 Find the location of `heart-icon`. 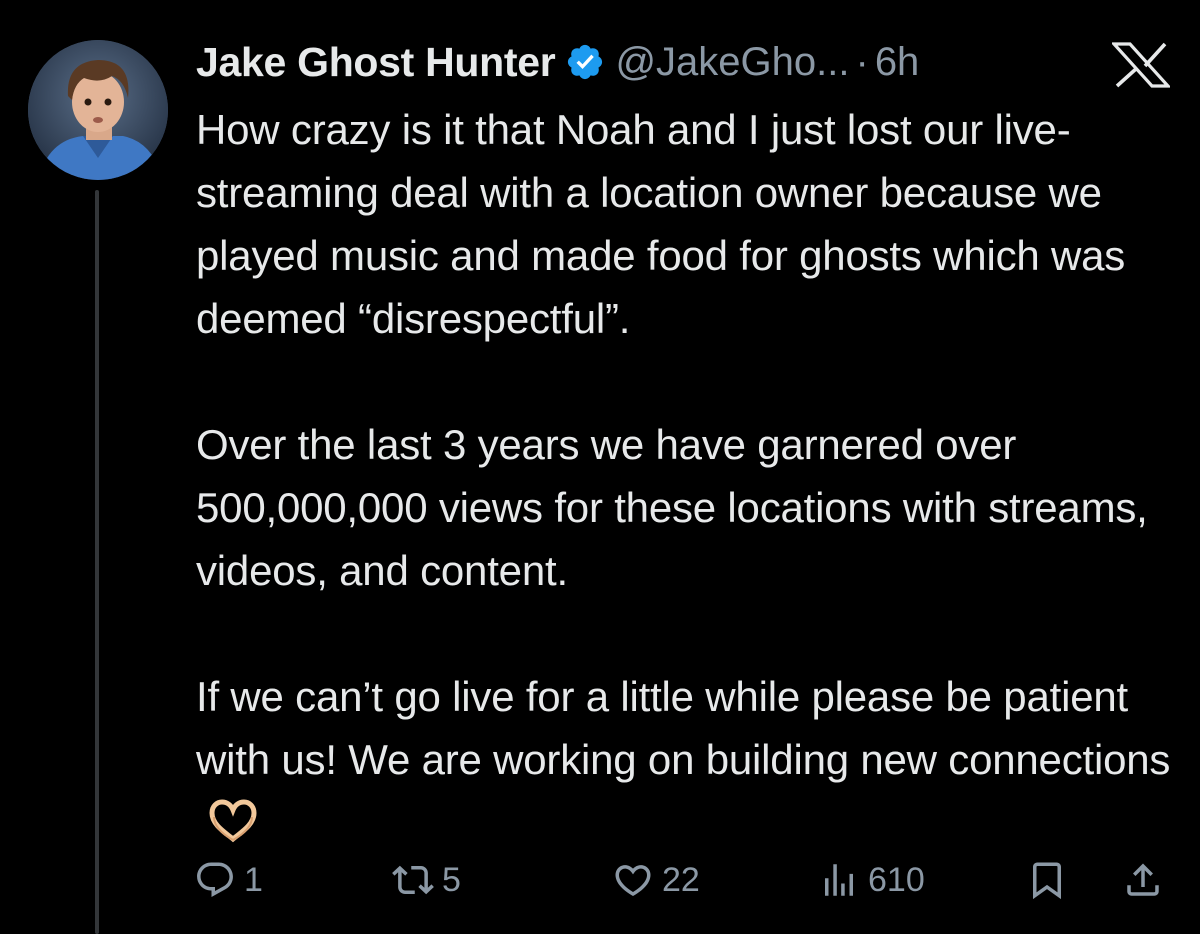

heart-icon is located at coordinates (633, 880).